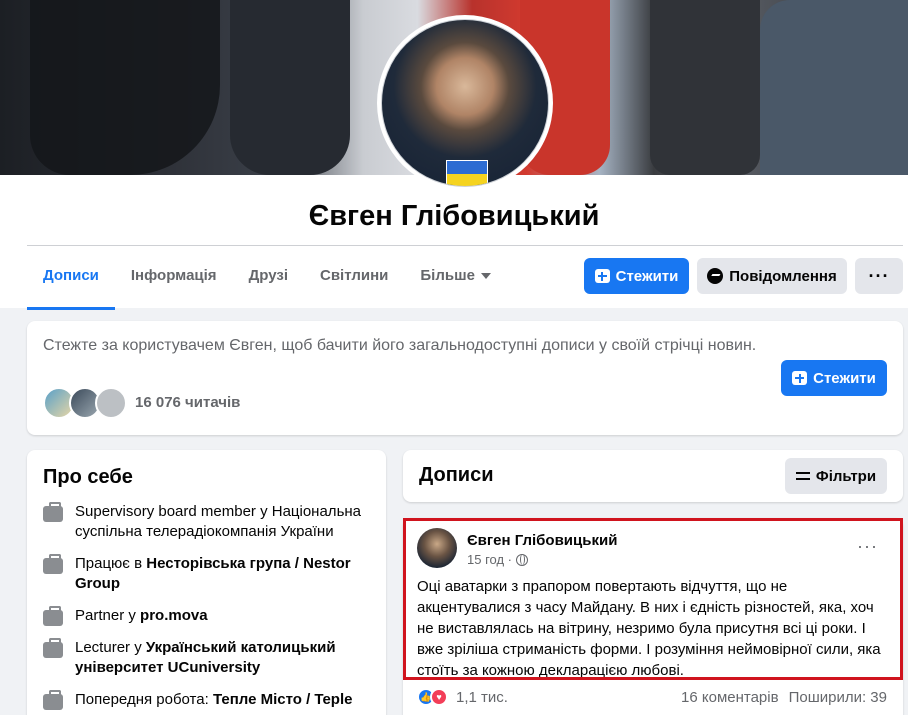 Image resolution: width=908 pixels, height=715 pixels. I want to click on posts-title: Дописи, so click(456, 475).